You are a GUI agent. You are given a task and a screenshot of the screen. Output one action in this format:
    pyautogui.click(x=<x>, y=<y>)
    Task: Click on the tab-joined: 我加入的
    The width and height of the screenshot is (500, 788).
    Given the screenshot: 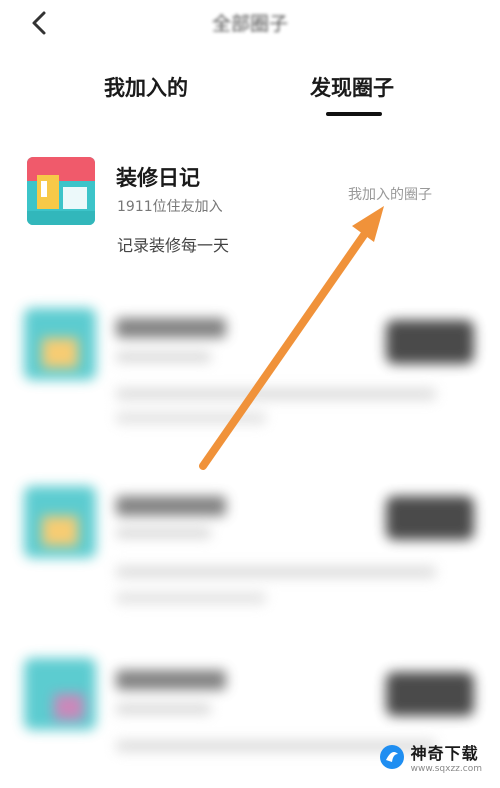 What is the action you would take?
    pyautogui.click(x=146, y=87)
    